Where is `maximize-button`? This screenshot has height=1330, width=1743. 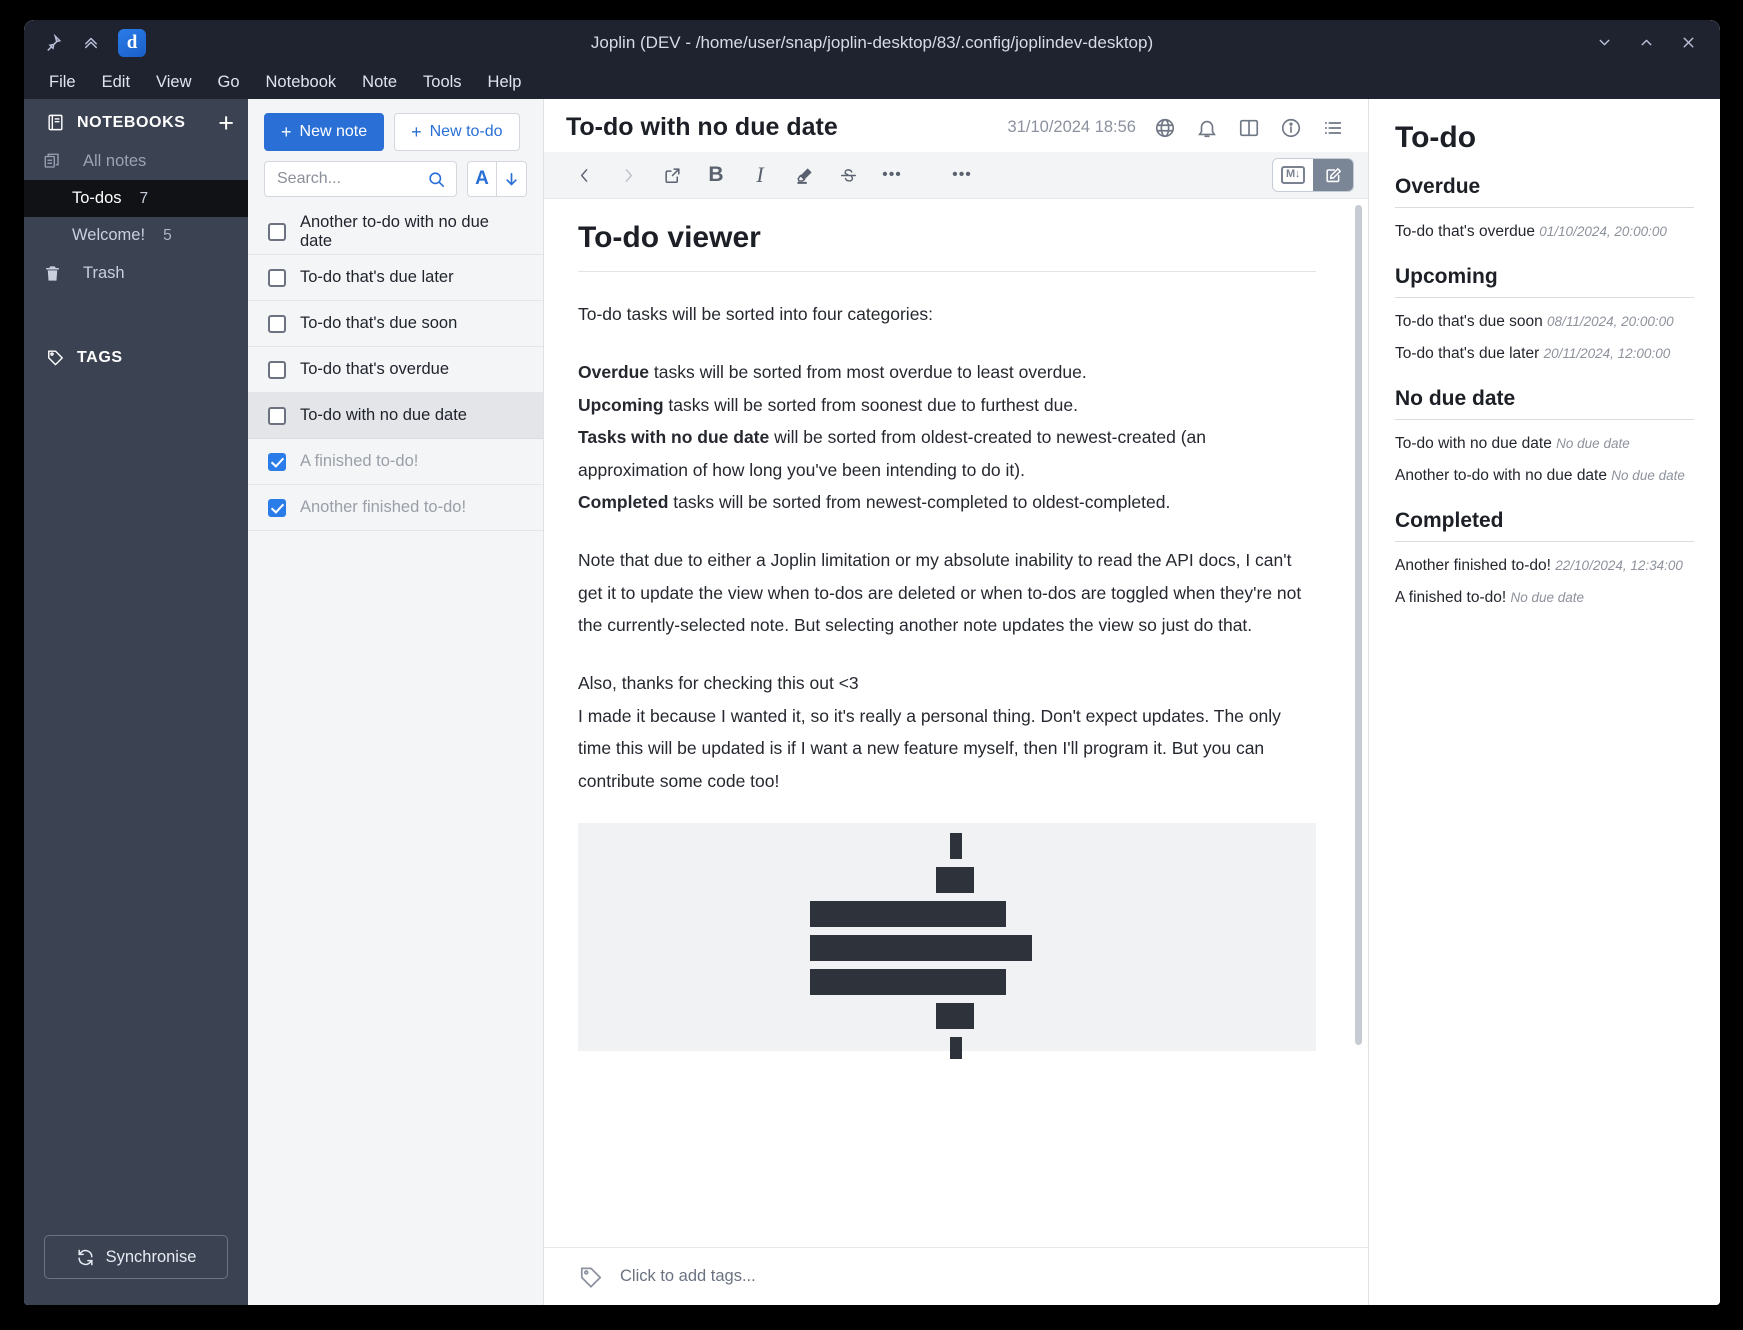 maximize-button is located at coordinates (1646, 43).